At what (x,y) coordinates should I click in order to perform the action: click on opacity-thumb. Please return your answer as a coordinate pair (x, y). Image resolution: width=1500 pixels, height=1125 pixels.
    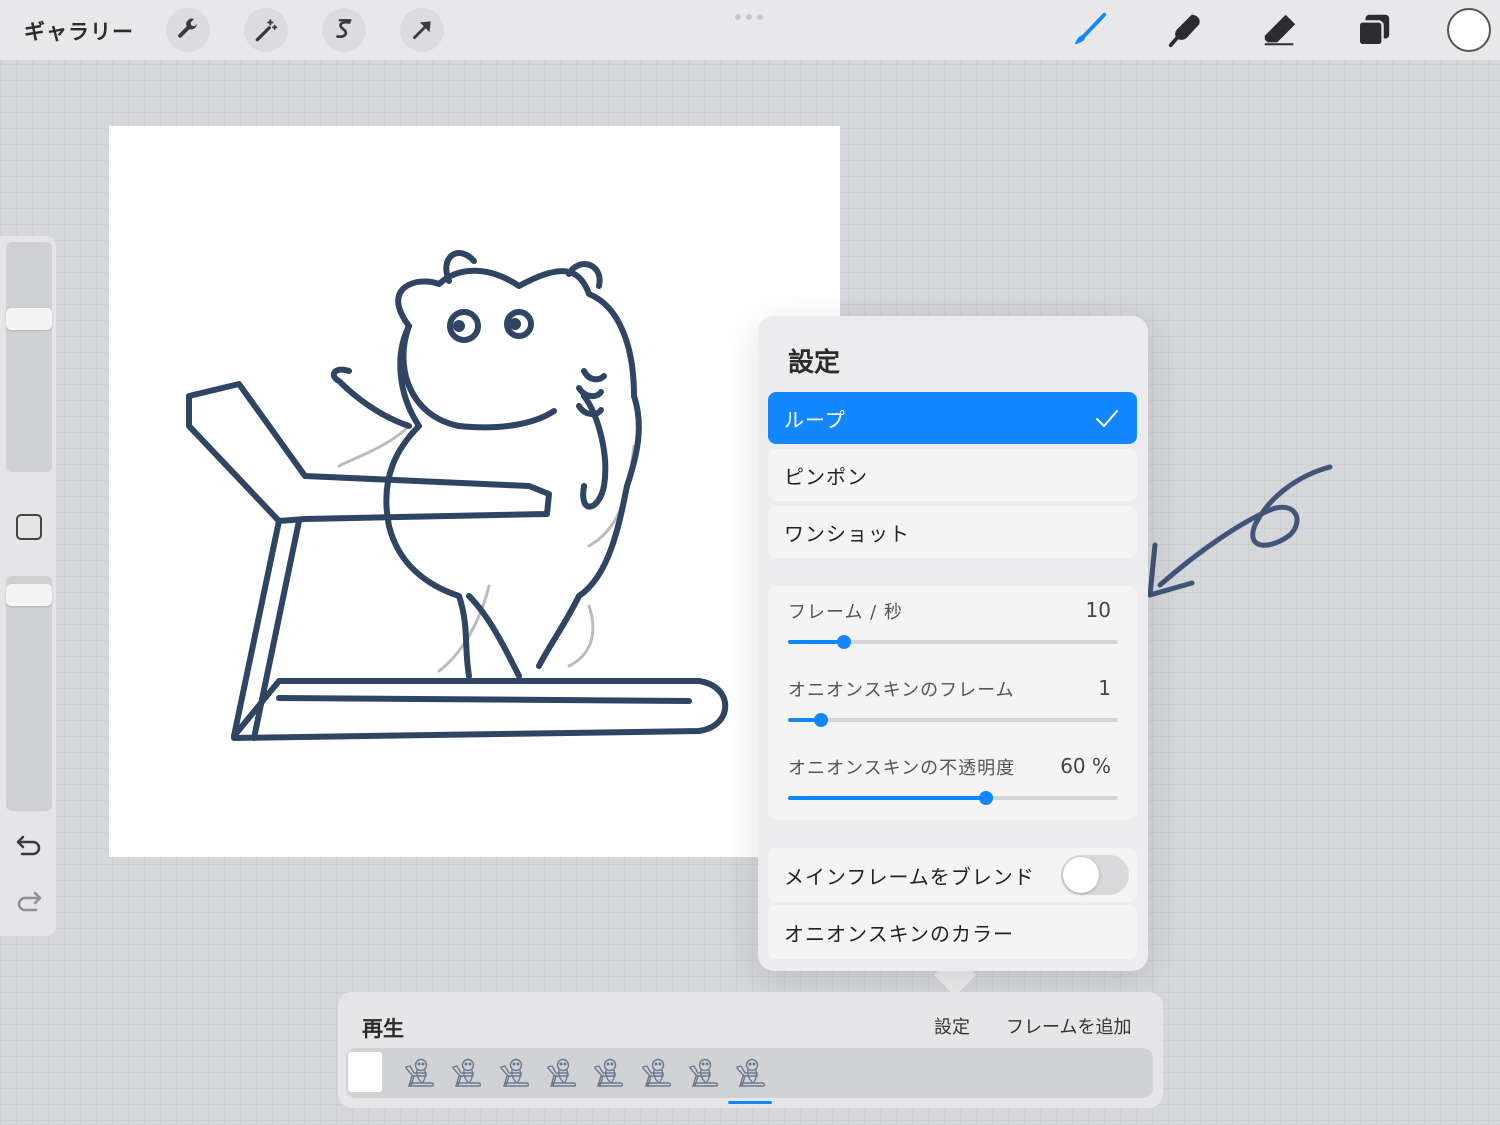
    Looking at the image, I should click on (29, 595).